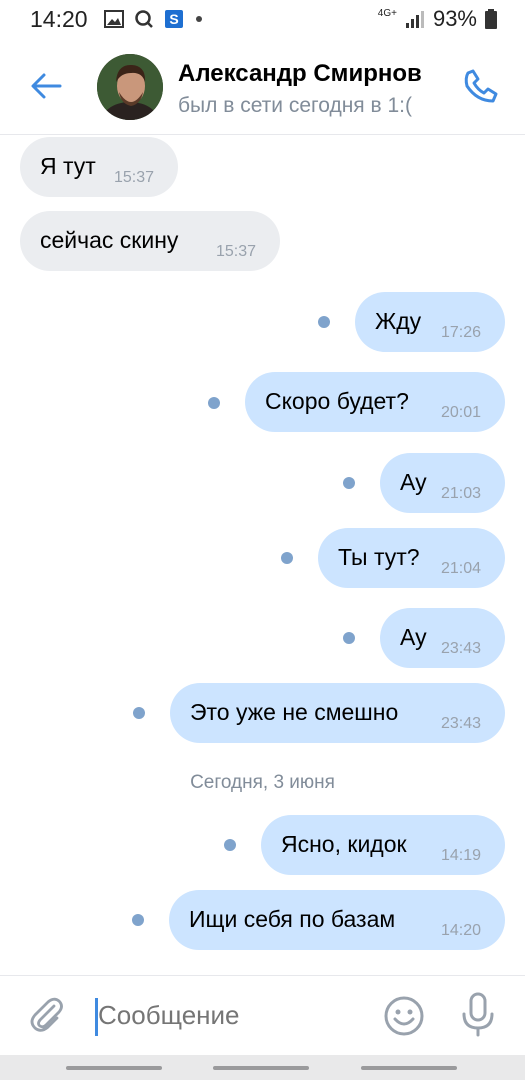  What do you see at coordinates (114, 1068) in the screenshot?
I see `nav-recents-button` at bounding box center [114, 1068].